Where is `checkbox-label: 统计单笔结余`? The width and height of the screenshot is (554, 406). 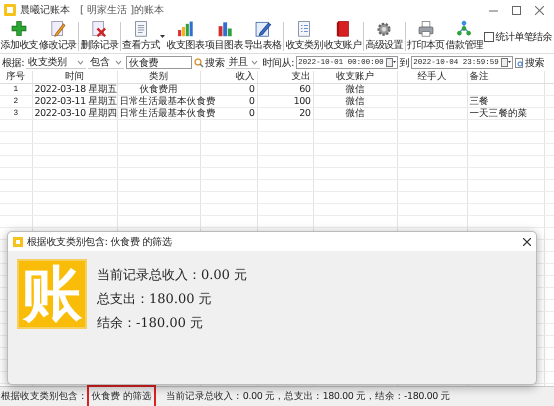
checkbox-label: 统计单笔结余 is located at coordinates (524, 37).